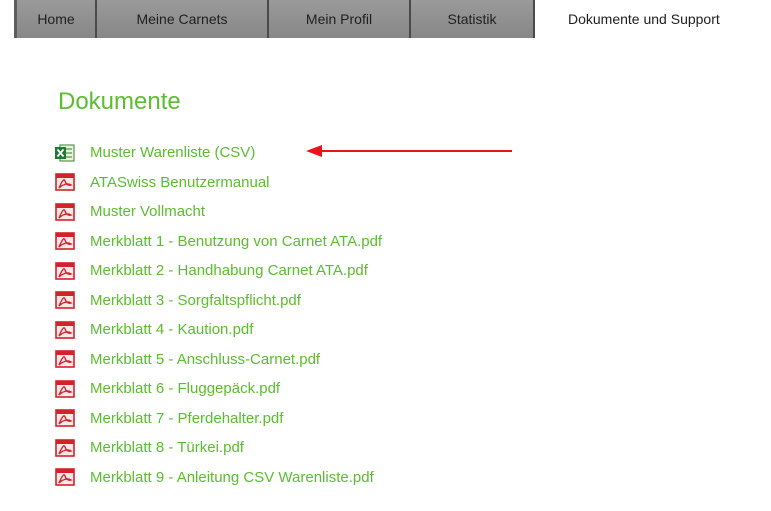 The width and height of the screenshot is (771, 511). I want to click on document-item: ATASwiss Benutzermanual, so click(218, 183).